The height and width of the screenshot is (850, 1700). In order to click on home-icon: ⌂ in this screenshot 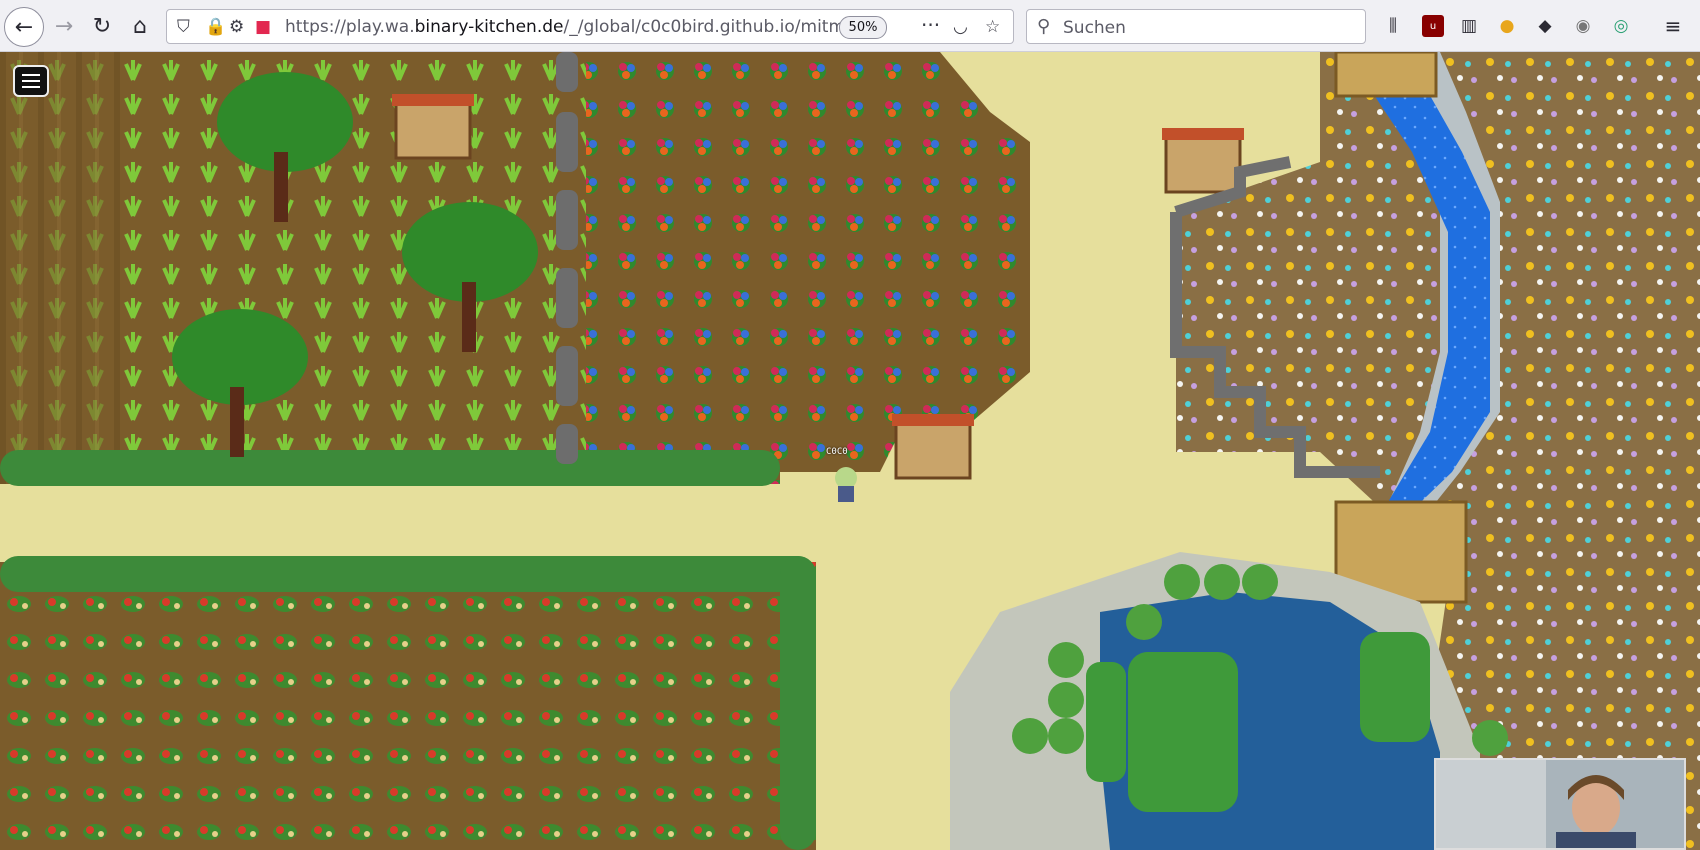, I will do `click(140, 26)`.